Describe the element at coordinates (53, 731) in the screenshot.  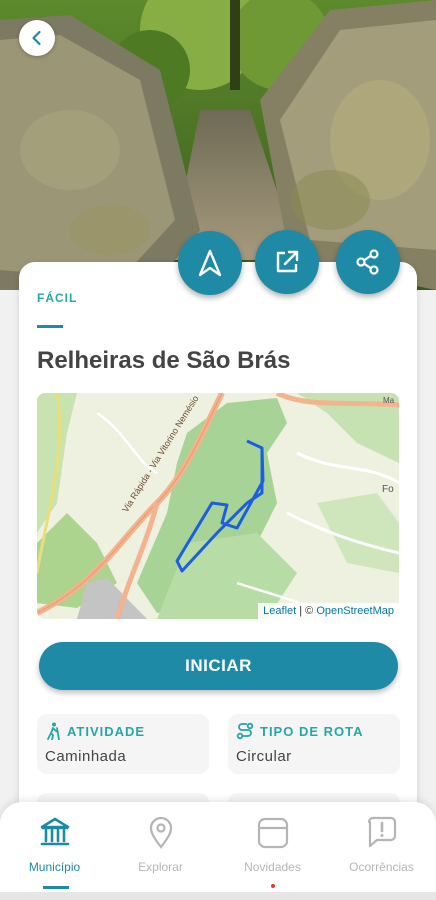
I see `hiking-icon` at that location.